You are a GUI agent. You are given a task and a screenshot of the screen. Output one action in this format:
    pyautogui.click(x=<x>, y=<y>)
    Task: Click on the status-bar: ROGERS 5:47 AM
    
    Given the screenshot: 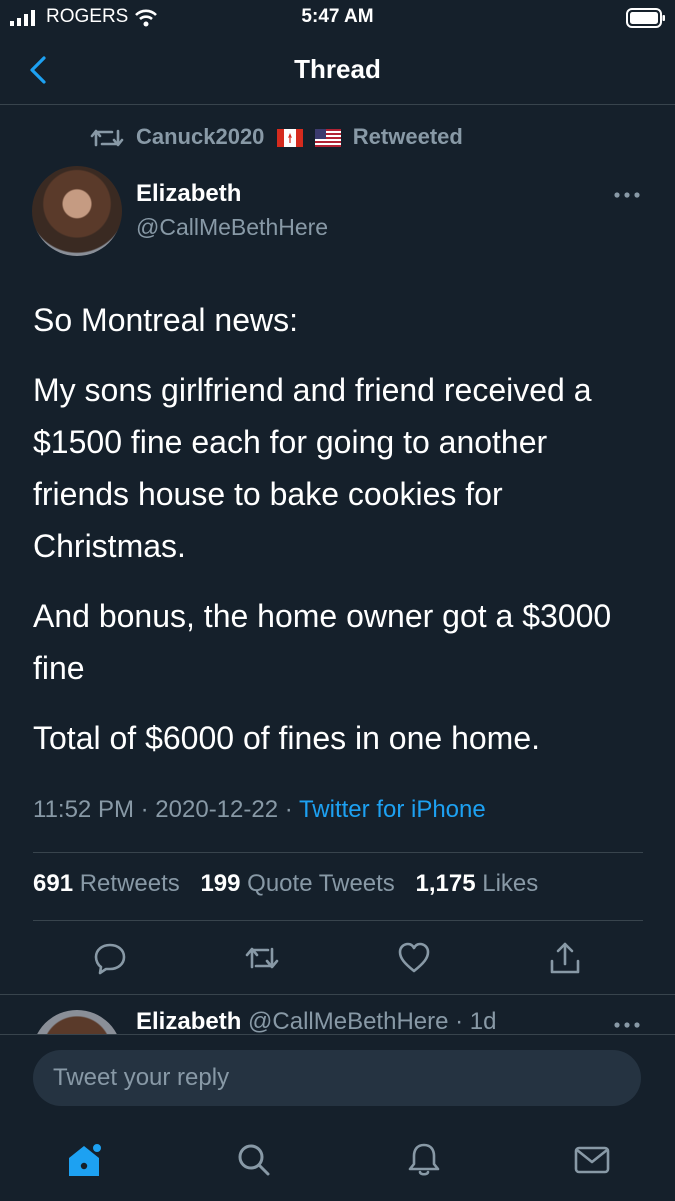 What is the action you would take?
    pyautogui.click(x=337, y=18)
    